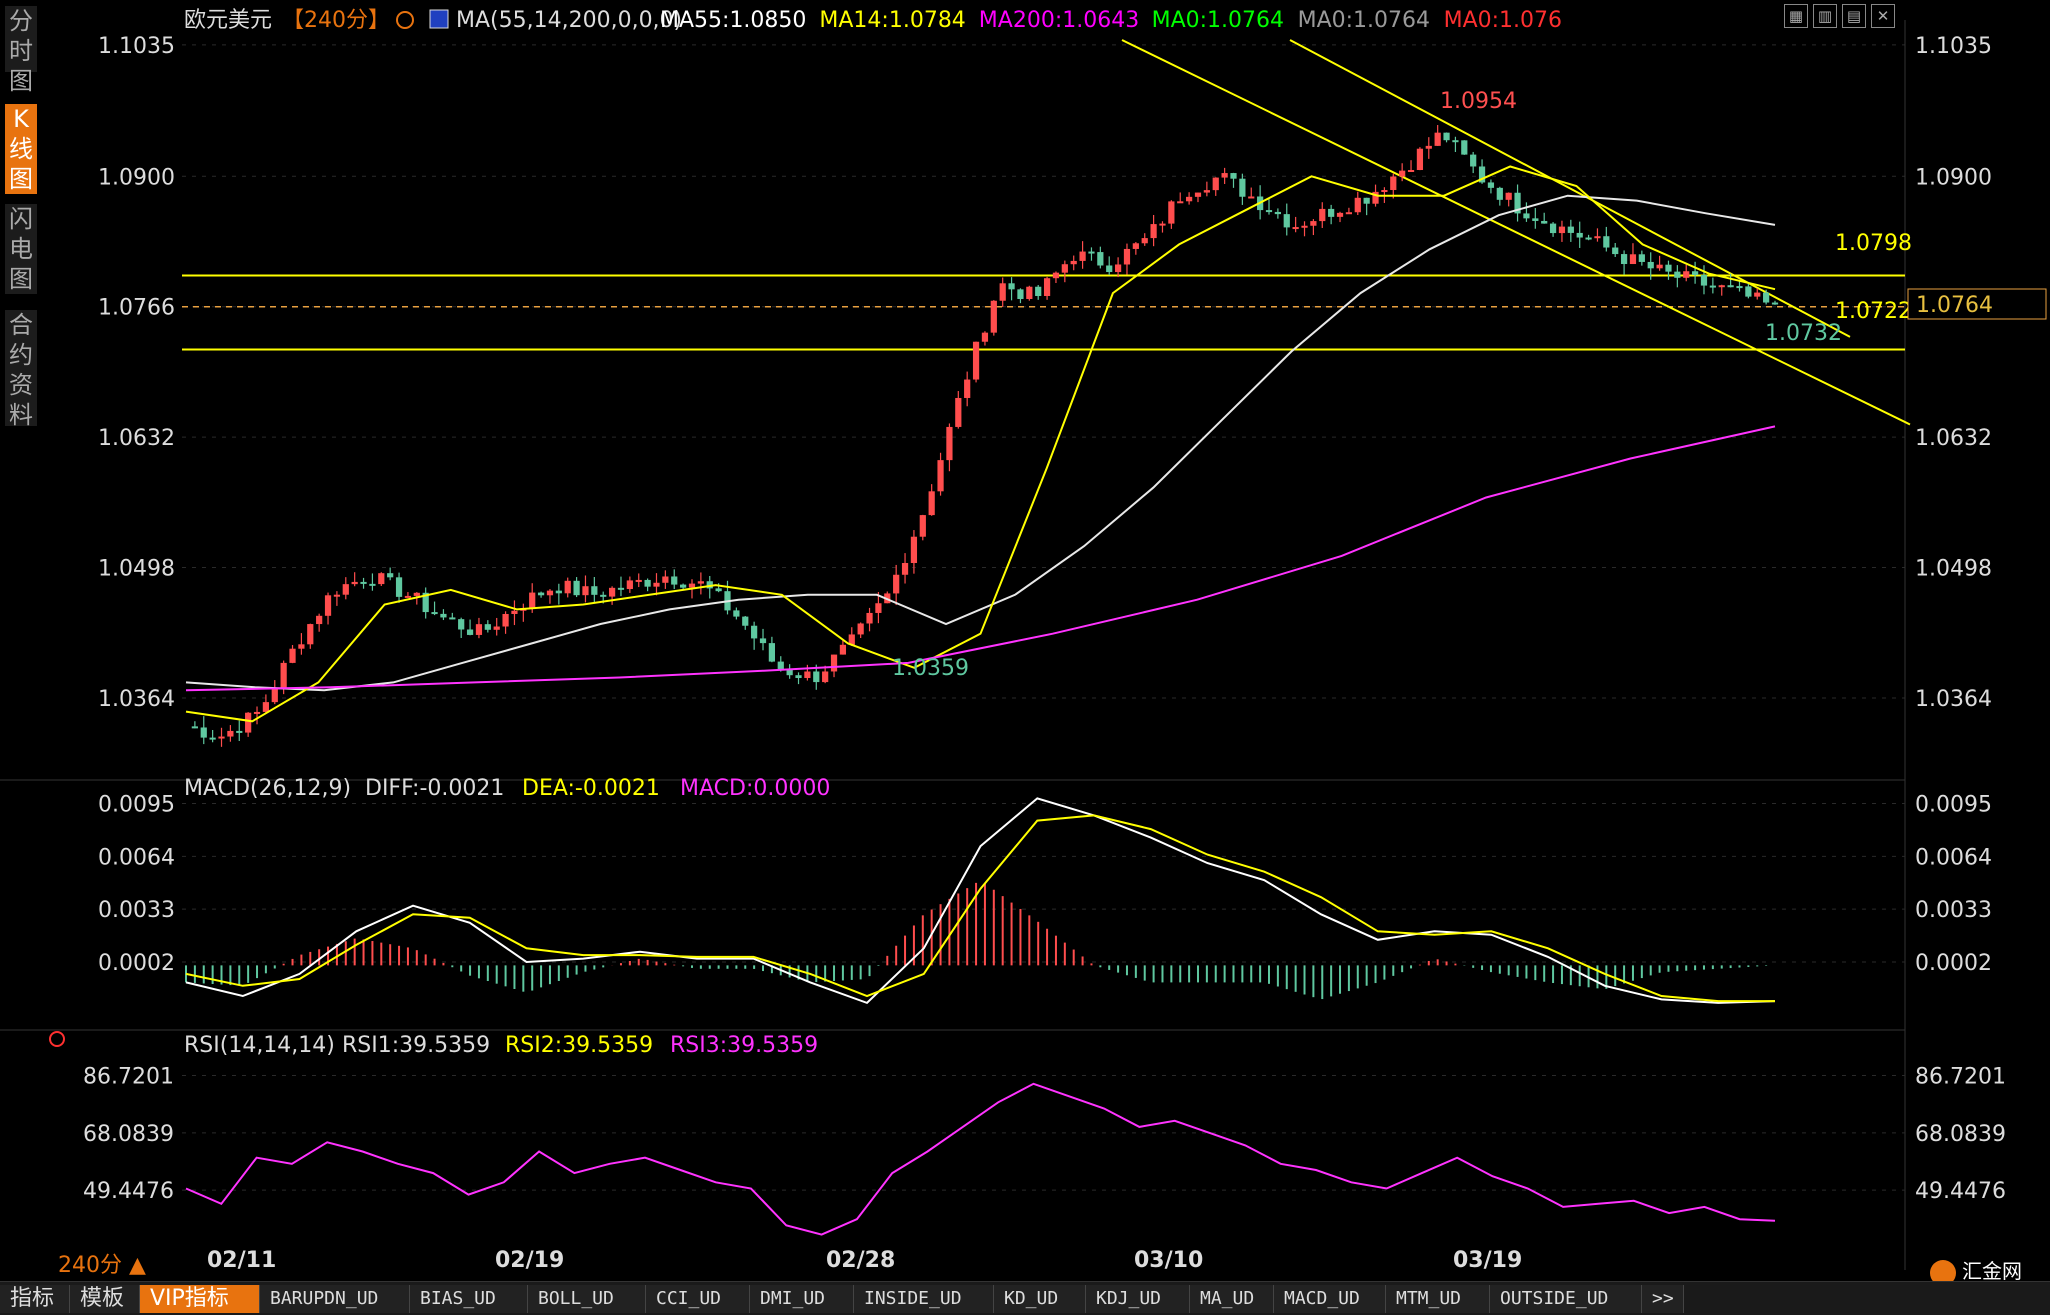 The width and height of the screenshot is (2050, 1315). Describe the element at coordinates (1232, 1299) in the screenshot. I see `bottom-tab-ma-ud: MA_UD` at that location.